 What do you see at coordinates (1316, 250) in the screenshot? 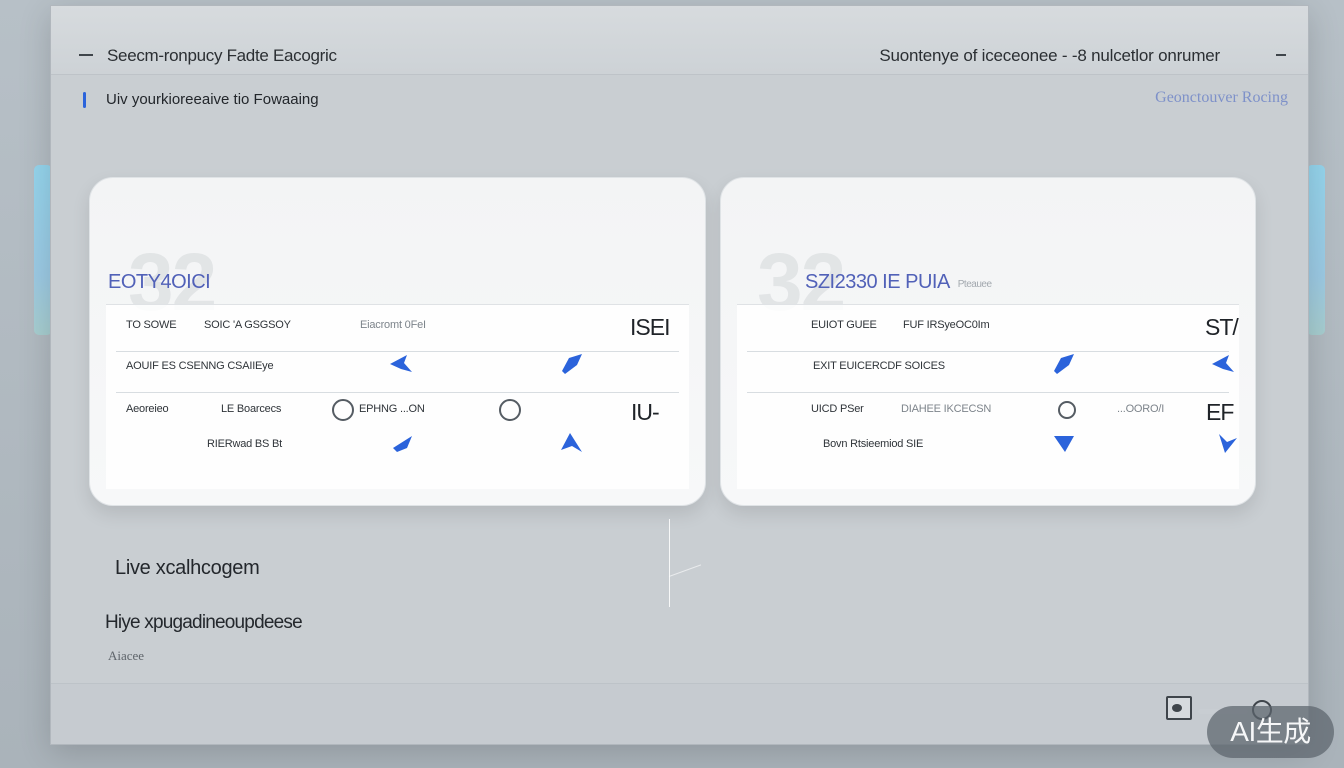
I see `right-side-accent` at bounding box center [1316, 250].